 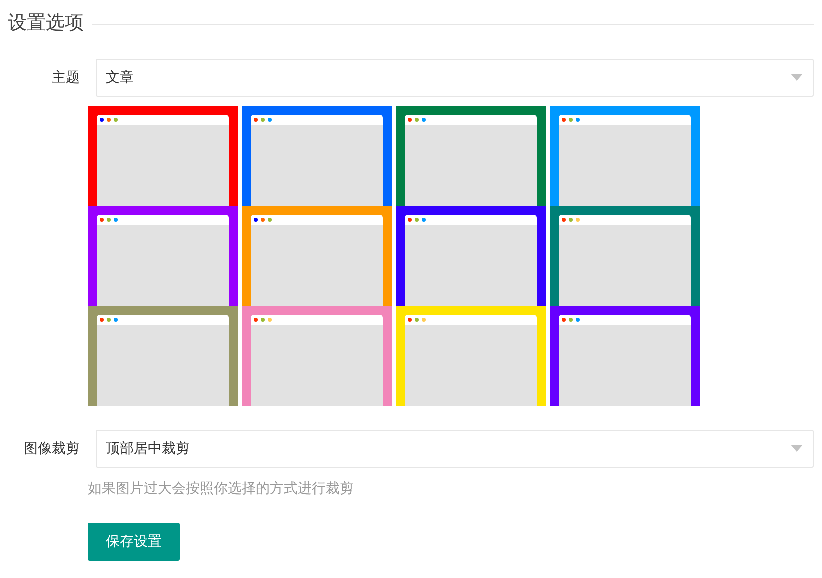 What do you see at coordinates (221, 488) in the screenshot?
I see `hint-text: 如果图片过大会按照你选择的方式进行裁剪` at bounding box center [221, 488].